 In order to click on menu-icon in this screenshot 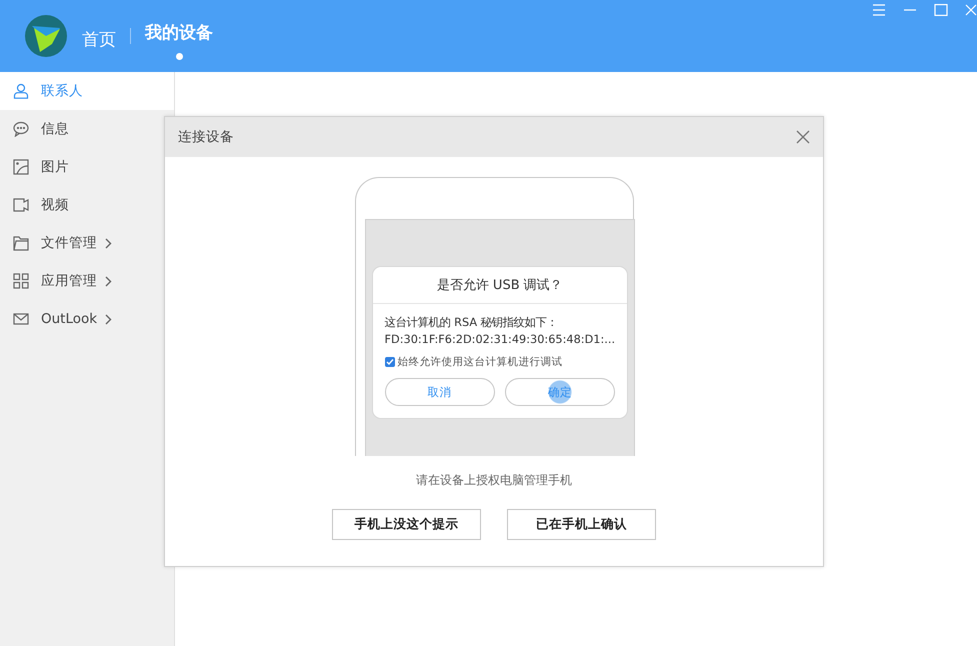, I will do `click(879, 10)`.